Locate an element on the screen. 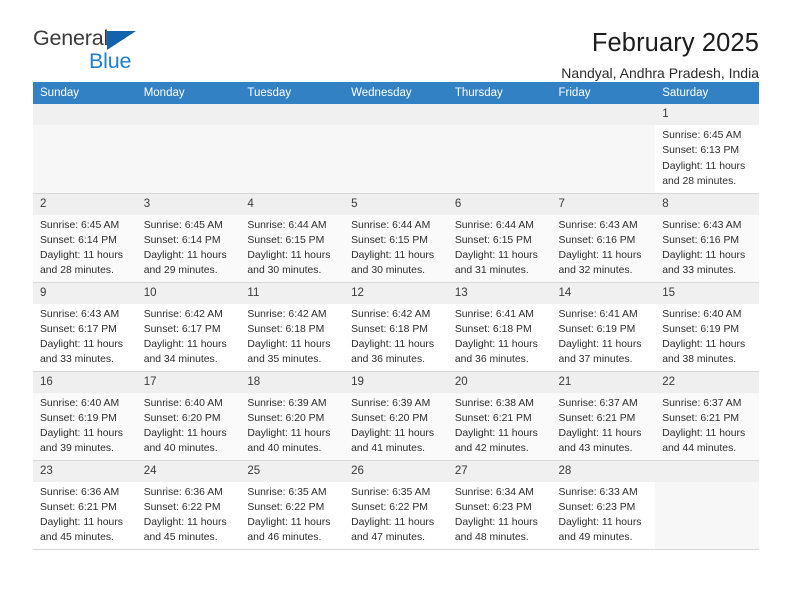  general-blue-logo: General Blue is located at coordinates (95, 50).